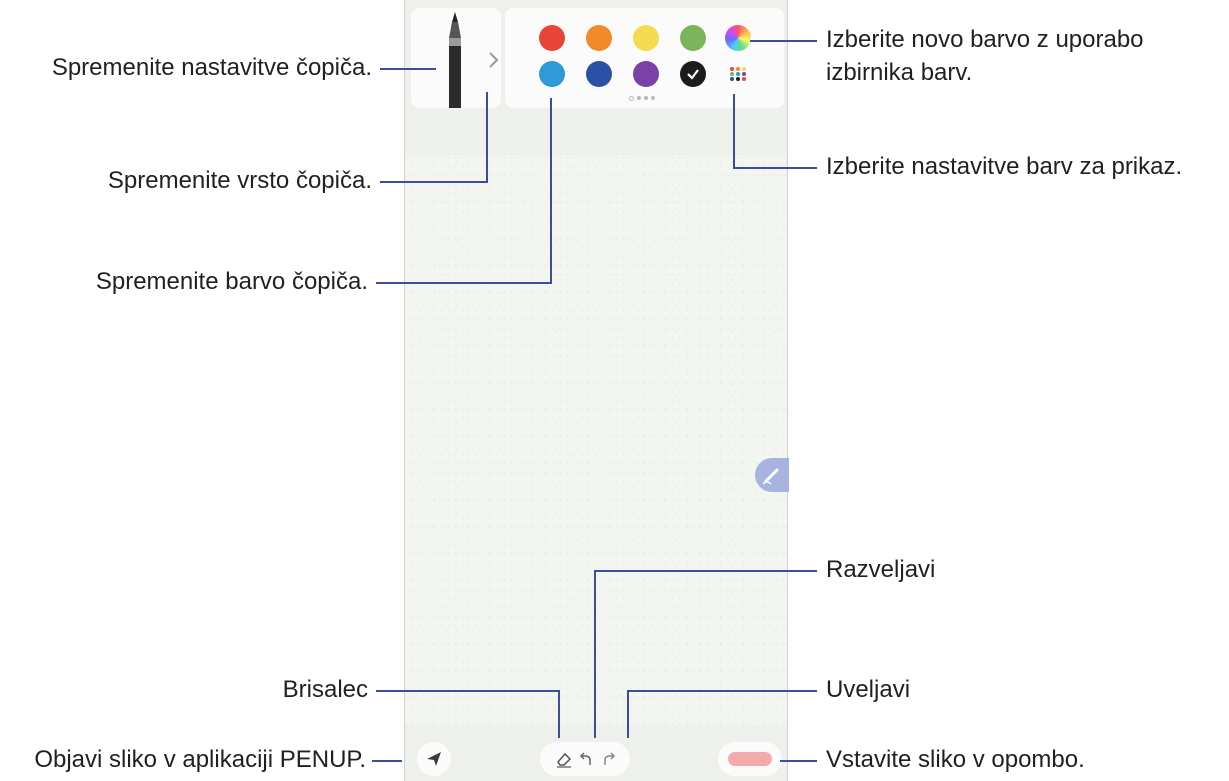  Describe the element at coordinates (552, 38) in the screenshot. I see `color-swatch-red` at that location.